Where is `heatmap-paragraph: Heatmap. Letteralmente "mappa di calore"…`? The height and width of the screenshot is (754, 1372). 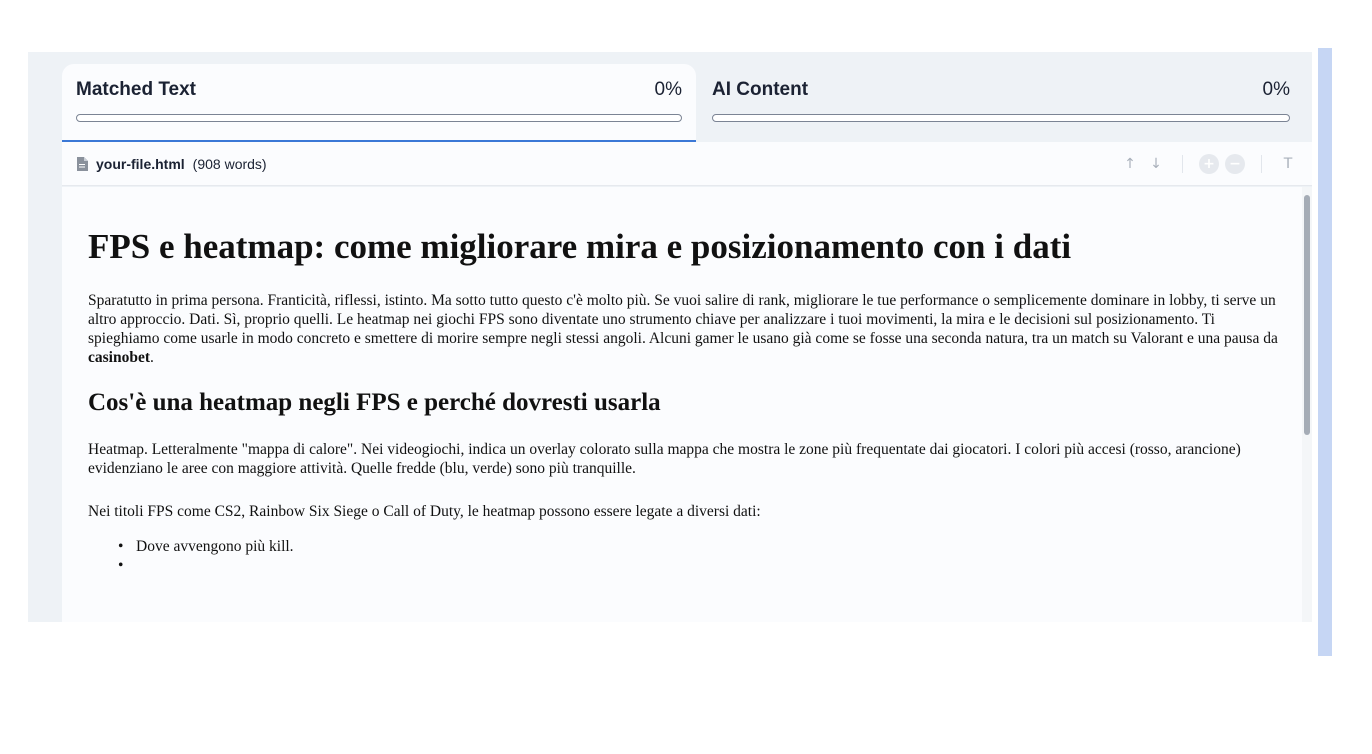 heatmap-paragraph: Heatmap. Letteralmente "mappa di calore"… is located at coordinates (664, 459).